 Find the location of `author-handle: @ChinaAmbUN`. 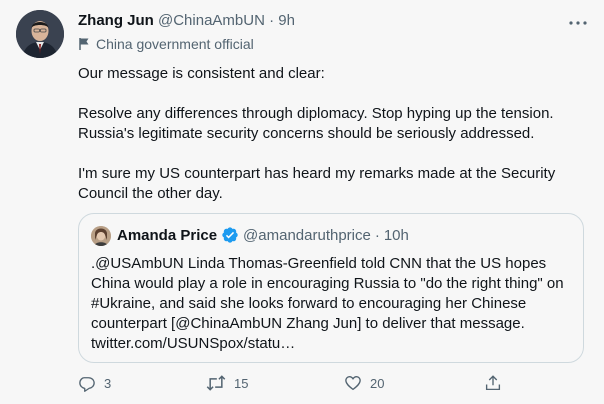

author-handle: @ChinaAmbUN is located at coordinates (211, 20).